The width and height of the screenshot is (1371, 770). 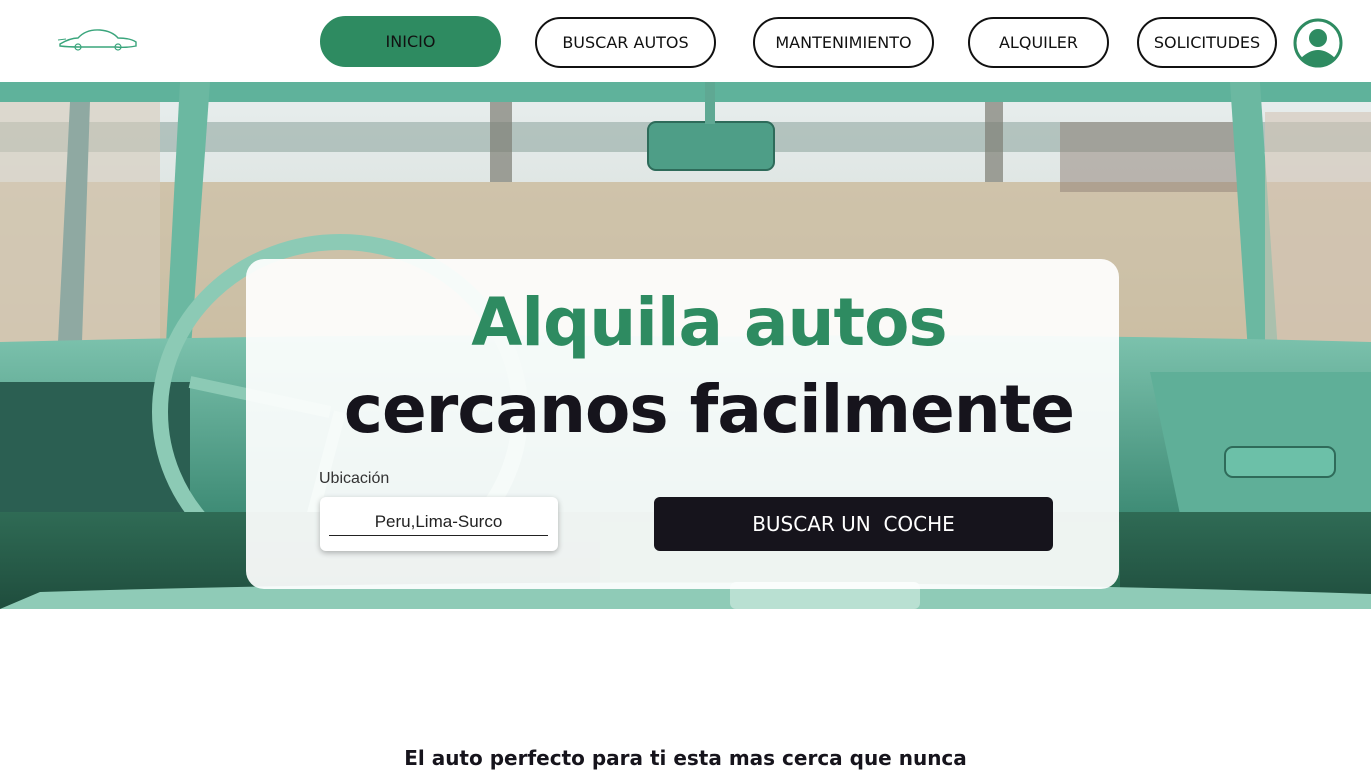 I want to click on nav-mantenimiento-label: MANTENIMIENTO, so click(x=843, y=42).